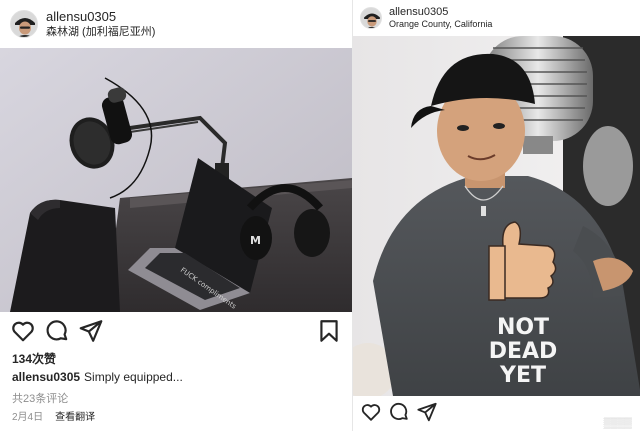 Image resolution: width=640 pixels, height=431 pixels. I want to click on shirt-text-line-1: NOT, so click(523, 327).